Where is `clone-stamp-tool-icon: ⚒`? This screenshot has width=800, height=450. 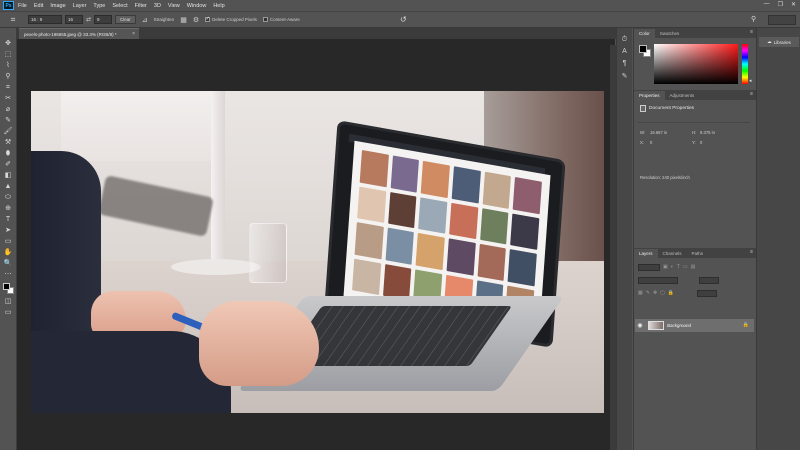 clone-stamp-tool-icon: ⚒ is located at coordinates (8, 142).